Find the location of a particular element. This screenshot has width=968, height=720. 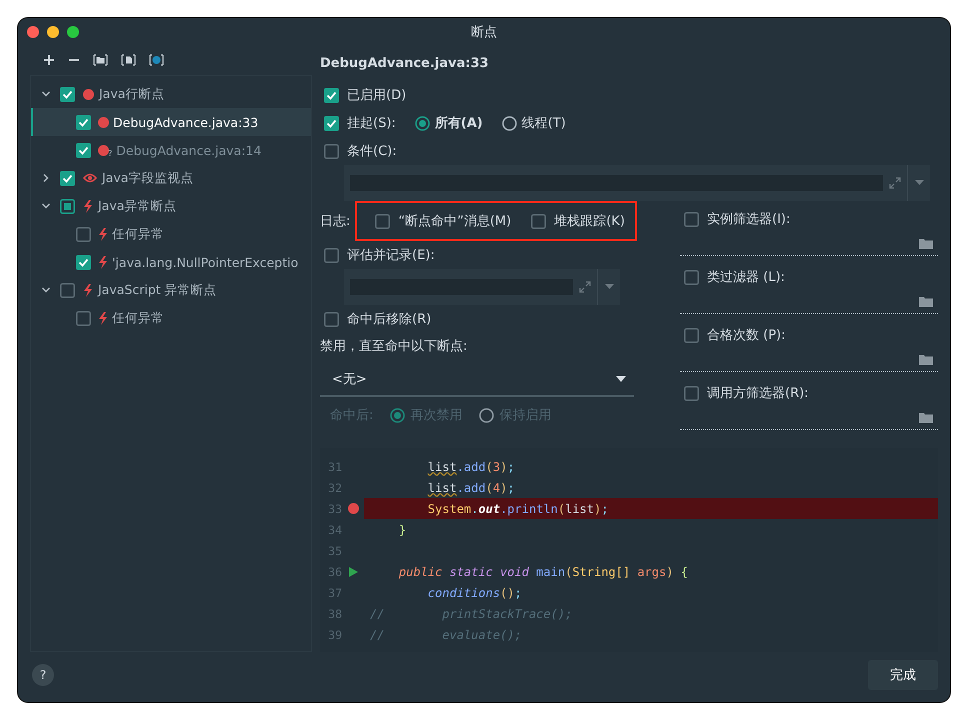

code-line: } is located at coordinates (402, 529).